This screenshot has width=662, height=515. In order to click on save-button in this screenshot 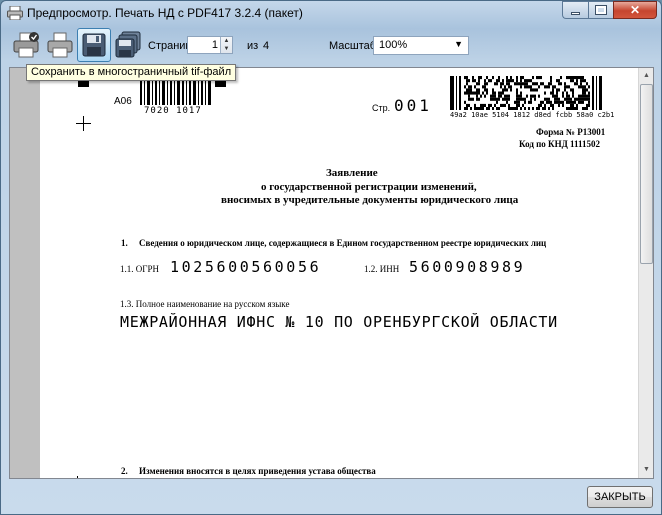, I will do `click(94, 45)`.